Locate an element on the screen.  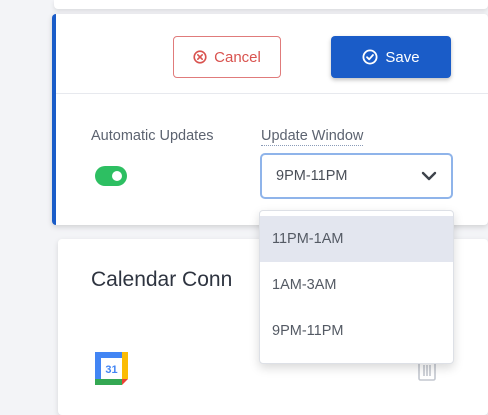
automatic-updates-label: Automatic Updates is located at coordinates (152, 136).